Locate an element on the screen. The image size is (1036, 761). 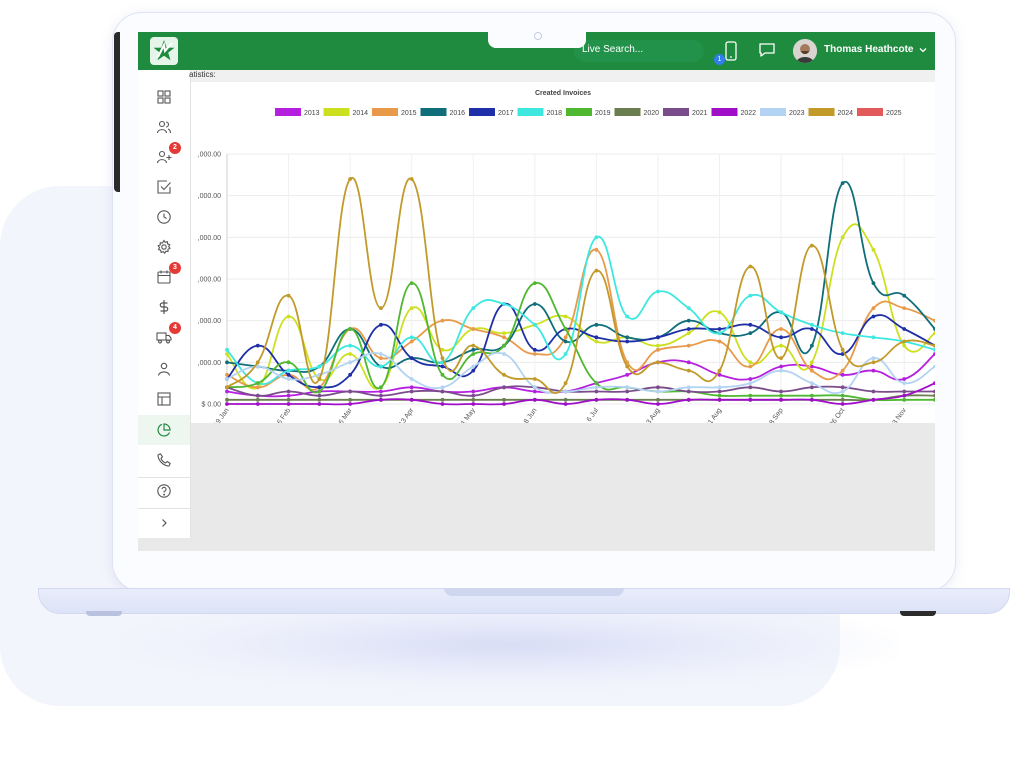
chat-icon is located at coordinates (767, 50).